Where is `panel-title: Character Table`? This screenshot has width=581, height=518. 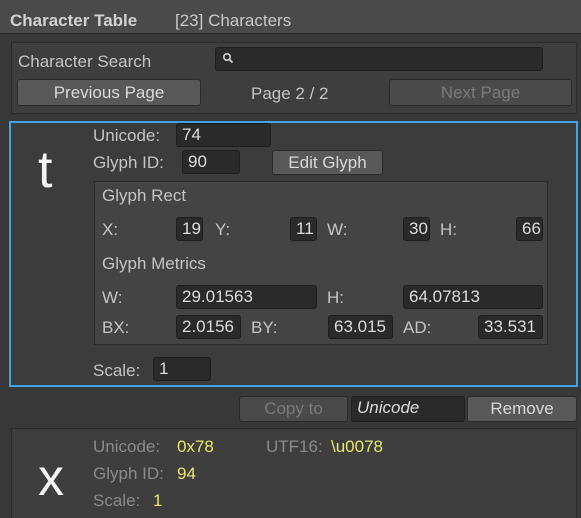 panel-title: Character Table is located at coordinates (74, 20).